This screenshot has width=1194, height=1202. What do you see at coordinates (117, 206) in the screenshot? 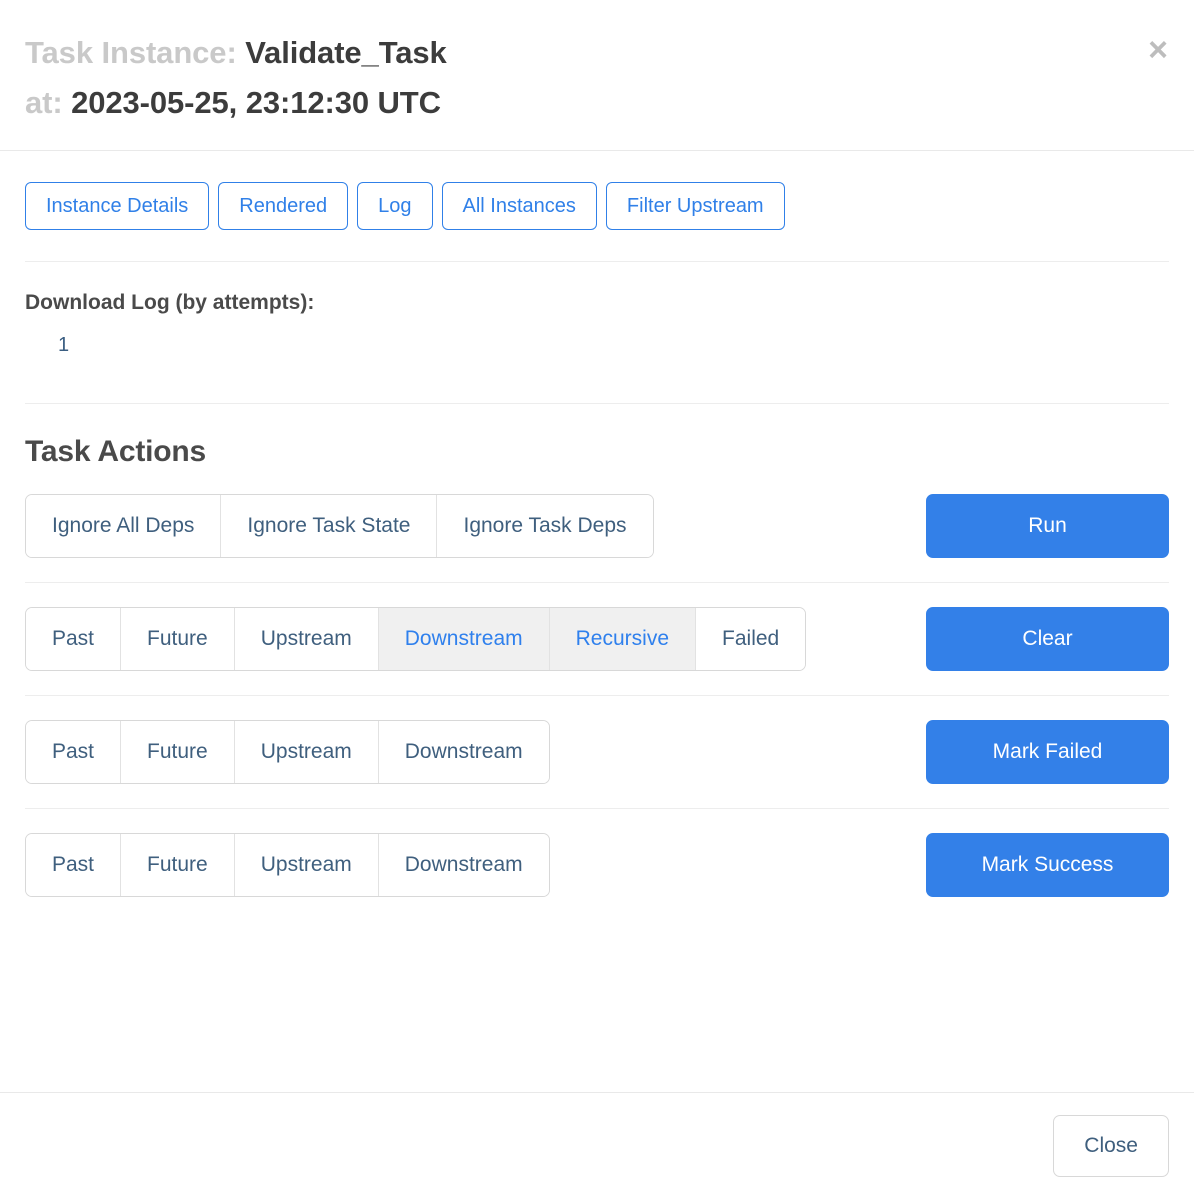
I see `tab-instance-details: Instance Details` at bounding box center [117, 206].